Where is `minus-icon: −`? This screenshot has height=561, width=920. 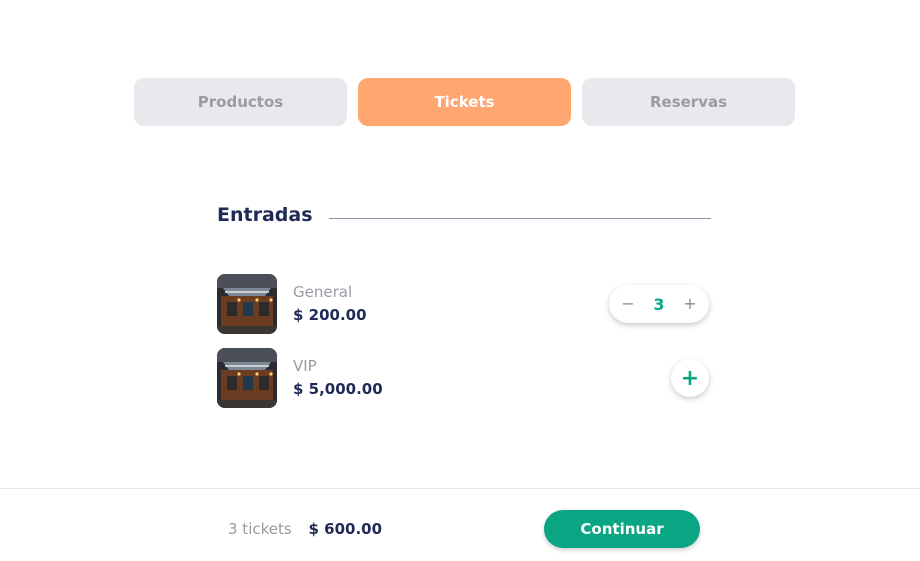 minus-icon: − is located at coordinates (628, 304).